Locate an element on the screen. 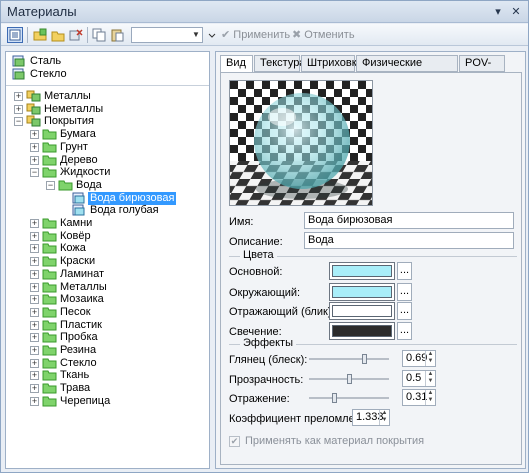  open-folder-icon is located at coordinates (58, 35).